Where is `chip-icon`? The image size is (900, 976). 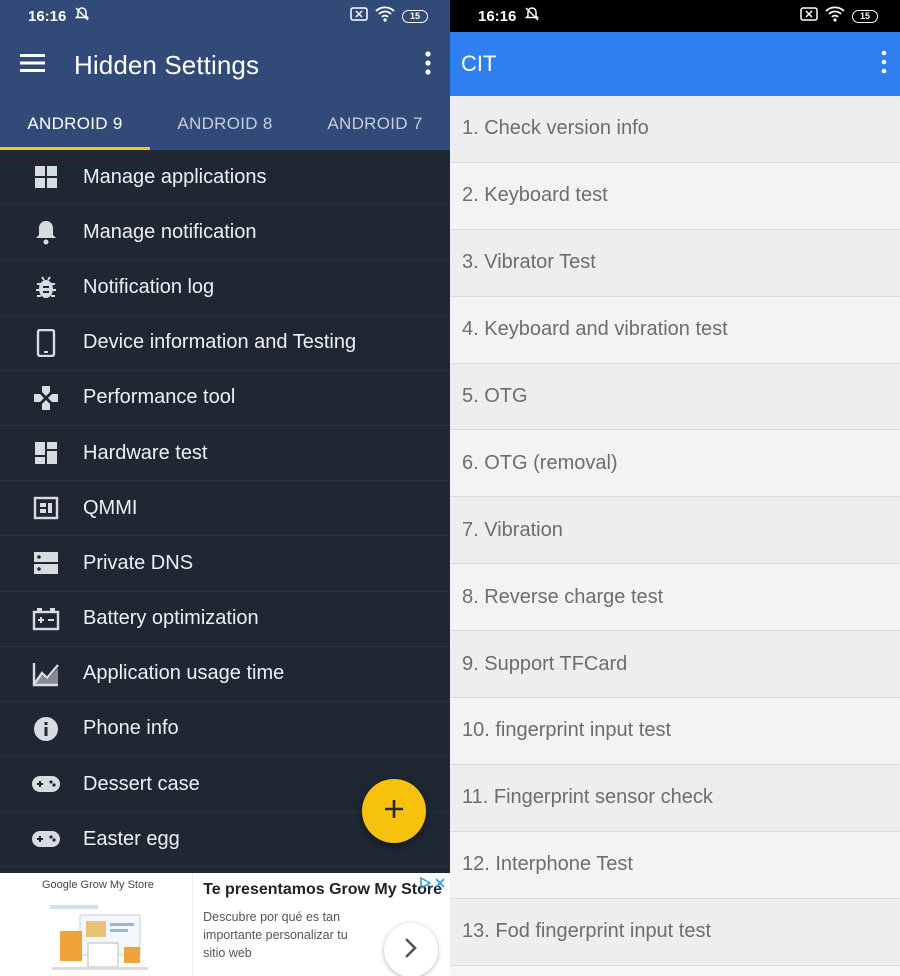
chip-icon is located at coordinates (46, 508).